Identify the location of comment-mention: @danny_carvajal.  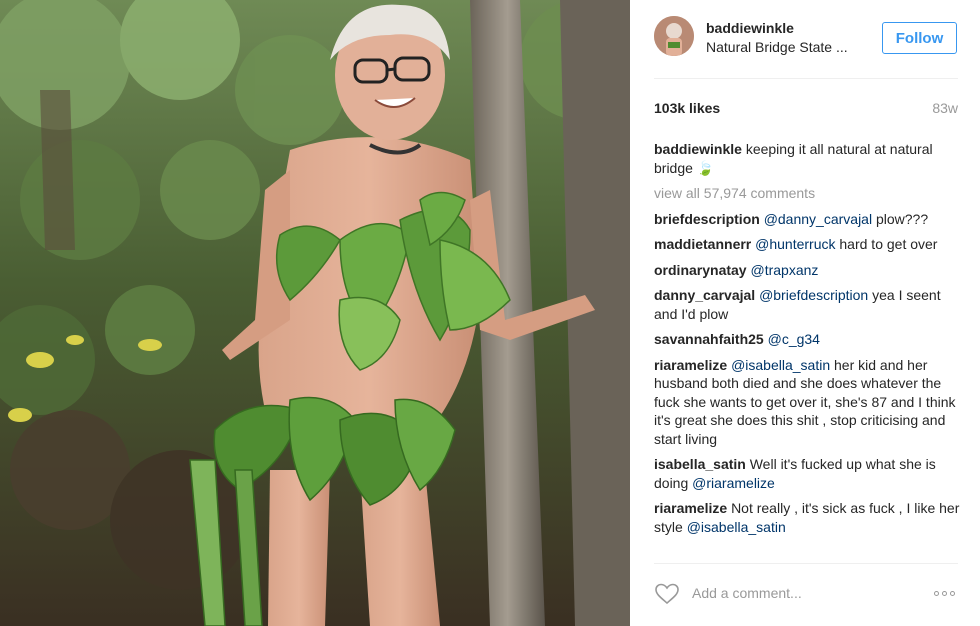
(818, 219).